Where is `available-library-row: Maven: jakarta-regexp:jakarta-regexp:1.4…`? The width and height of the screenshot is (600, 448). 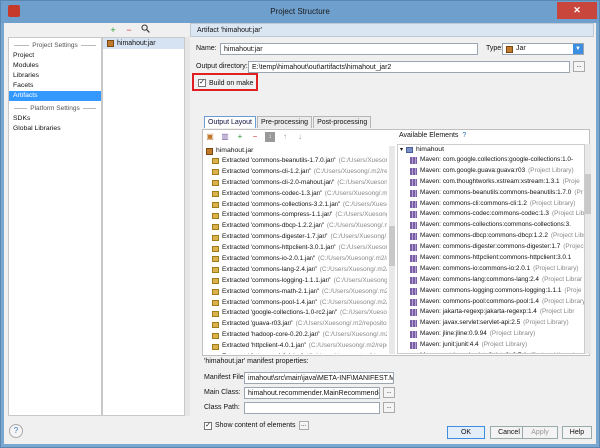 available-library-row: Maven: jakarta-regexp:jakarta-regexp:1.4… is located at coordinates (491, 312).